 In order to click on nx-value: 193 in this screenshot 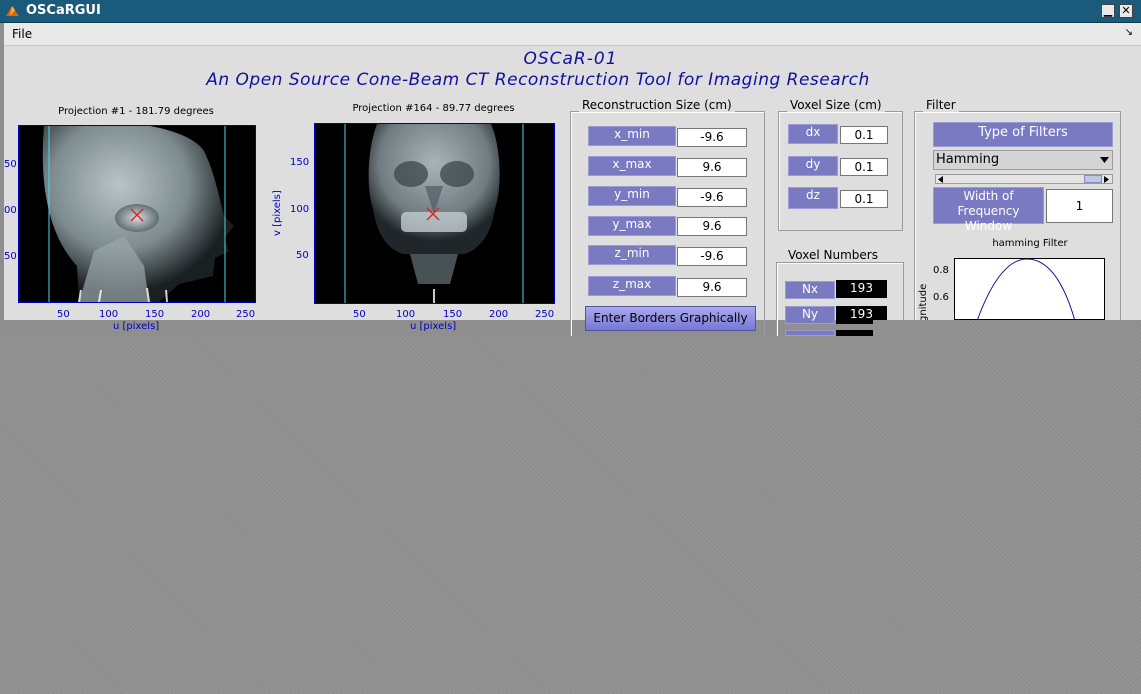, I will do `click(861, 289)`.